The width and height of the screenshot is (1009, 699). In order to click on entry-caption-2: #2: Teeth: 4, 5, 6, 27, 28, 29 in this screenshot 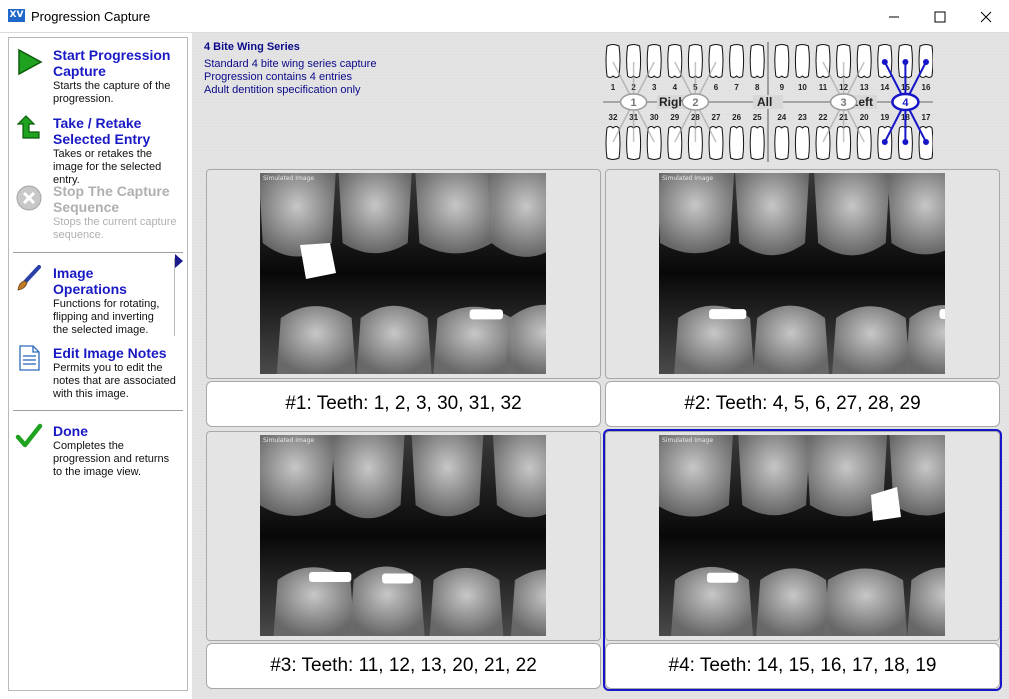, I will do `click(802, 404)`.